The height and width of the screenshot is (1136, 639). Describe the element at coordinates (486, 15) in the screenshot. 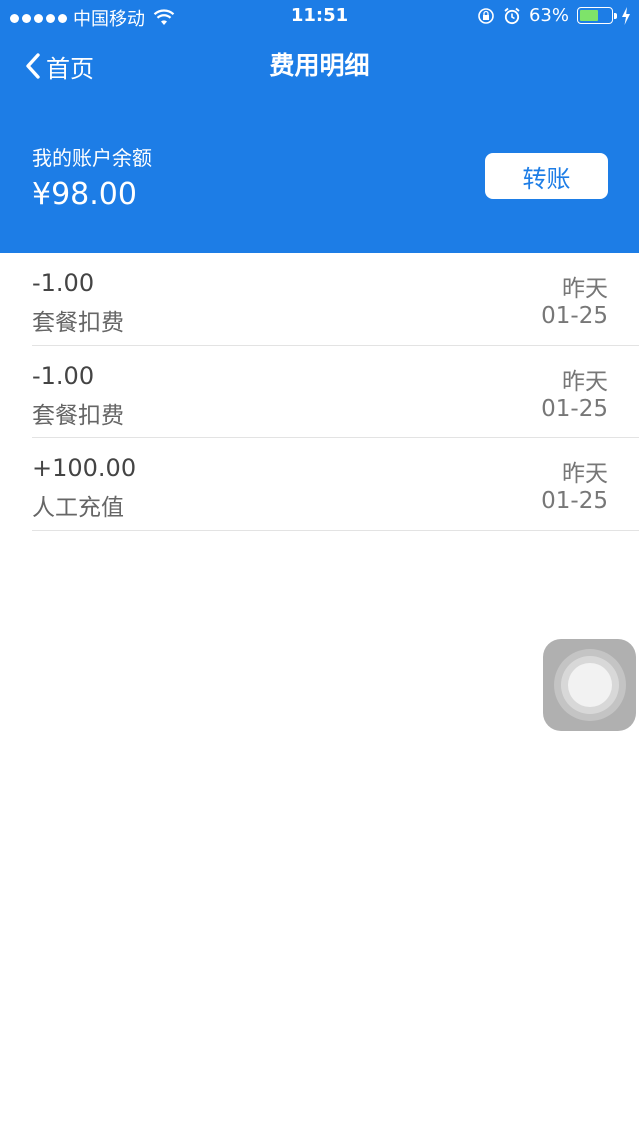

I see `rotation-lock-icon` at that location.